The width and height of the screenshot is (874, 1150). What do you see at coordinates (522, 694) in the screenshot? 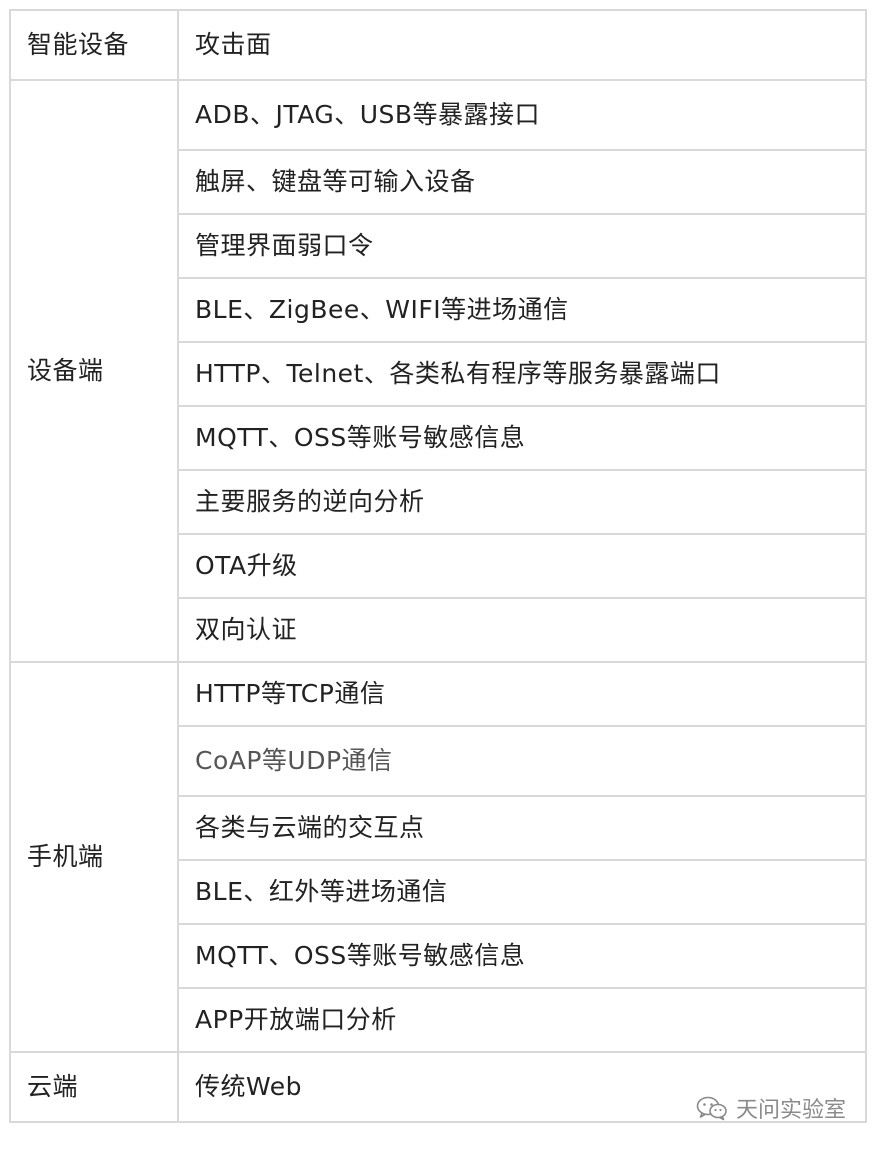
I see `table-cell: HTTP等TCP通信` at bounding box center [522, 694].